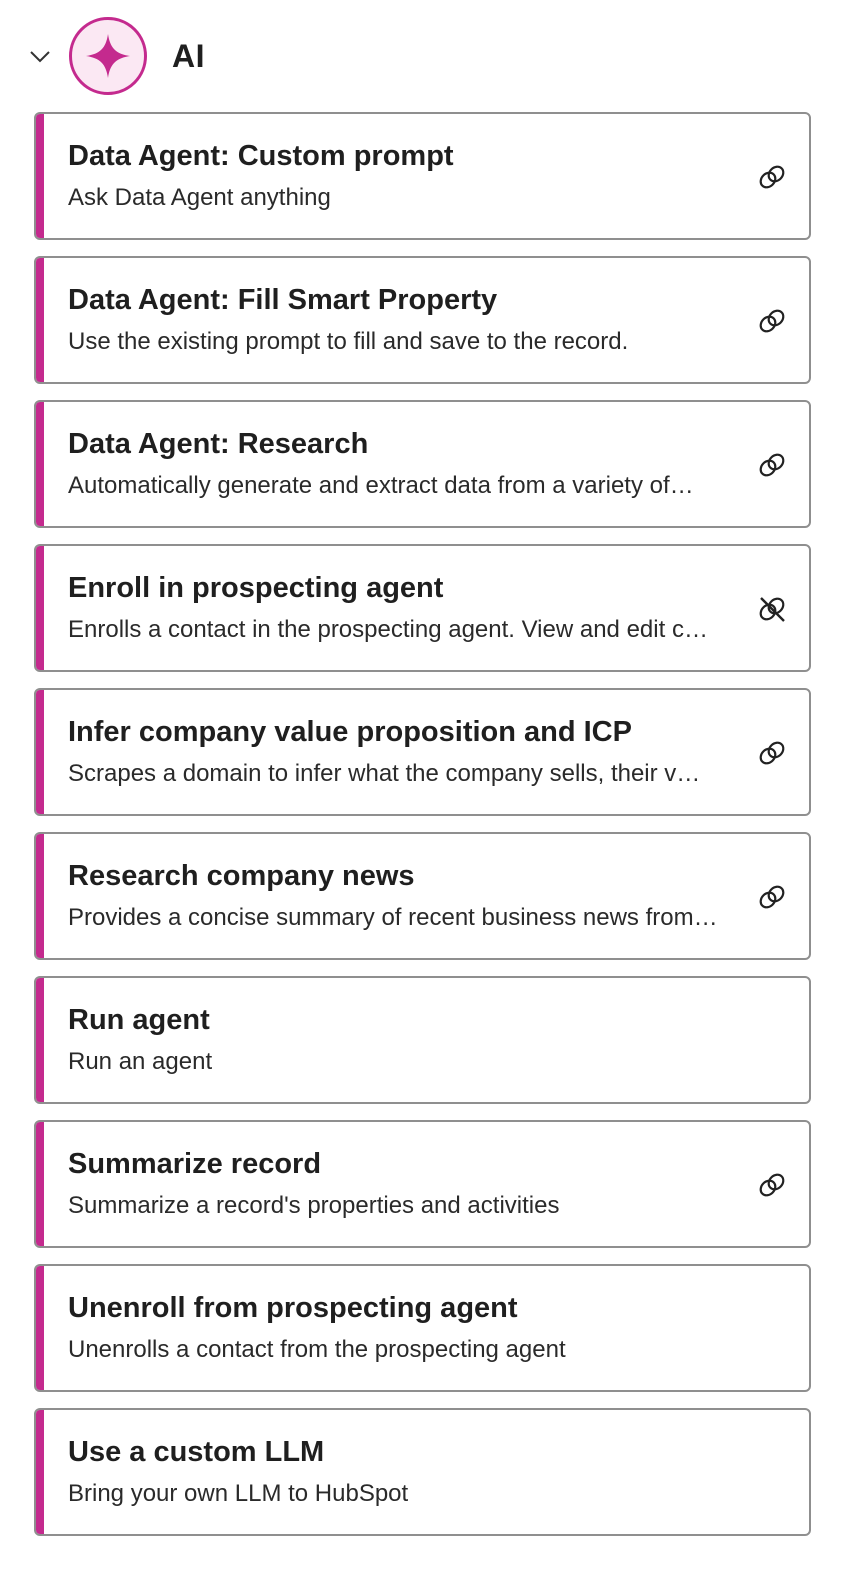  Describe the element at coordinates (40, 56) in the screenshot. I see `chevron-down-icon` at that location.